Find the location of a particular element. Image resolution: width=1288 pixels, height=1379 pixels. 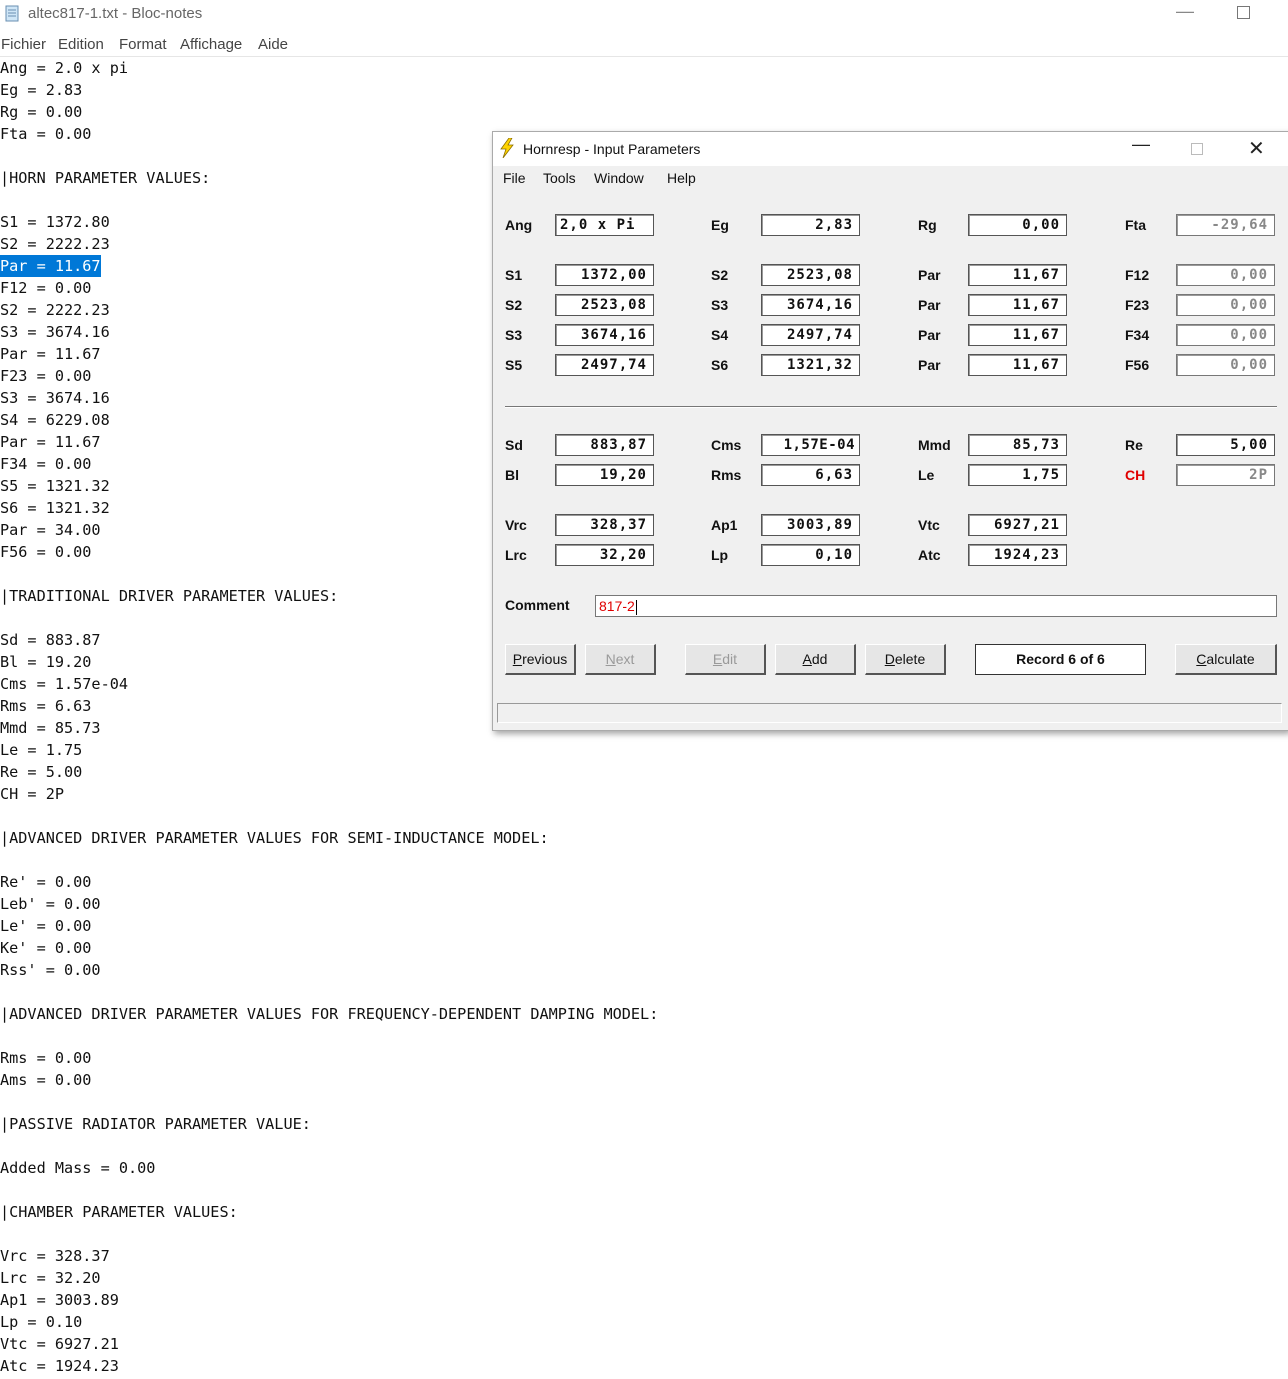

field-f34: 0,00 is located at coordinates (1225, 335).